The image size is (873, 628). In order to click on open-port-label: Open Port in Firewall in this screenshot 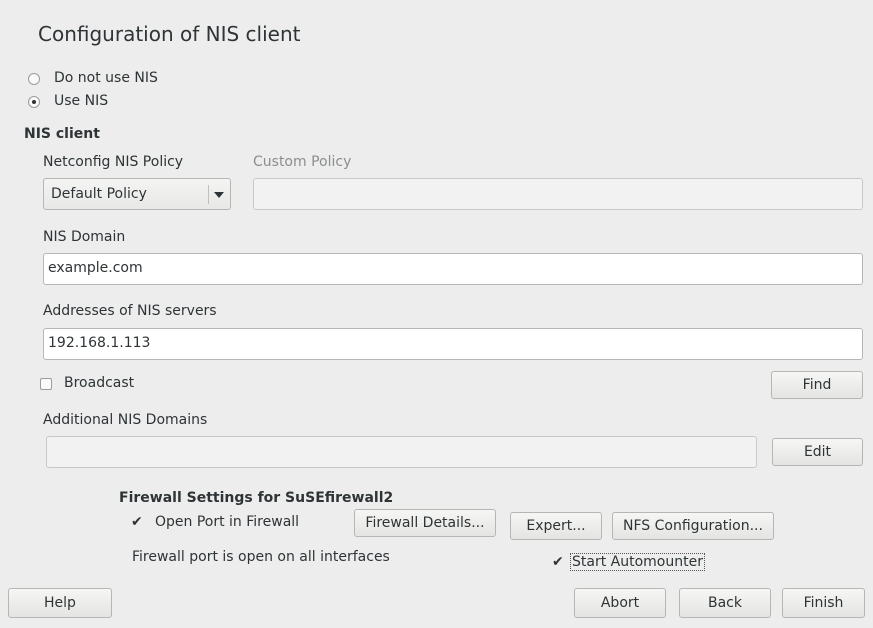, I will do `click(227, 522)`.